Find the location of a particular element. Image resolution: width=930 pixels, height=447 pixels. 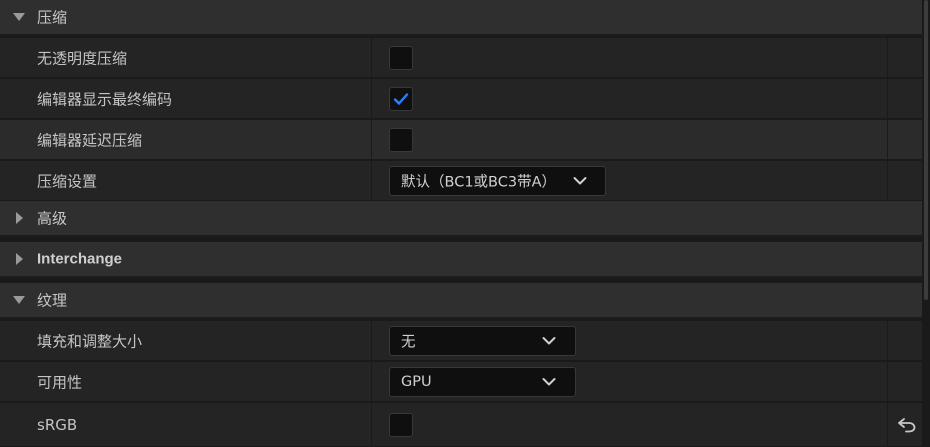

reset-to-default-icon is located at coordinates (907, 425).